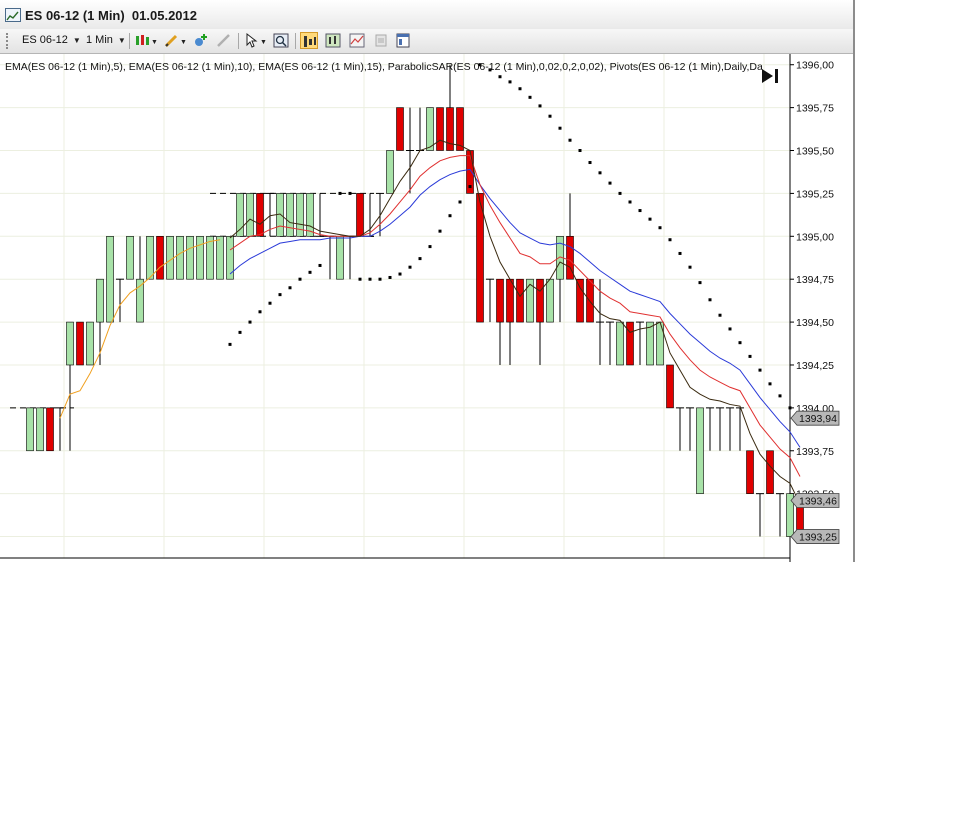 This screenshot has width=968, height=816. Describe the element at coordinates (295, 41) in the screenshot. I see `toolbar-separator` at that location.